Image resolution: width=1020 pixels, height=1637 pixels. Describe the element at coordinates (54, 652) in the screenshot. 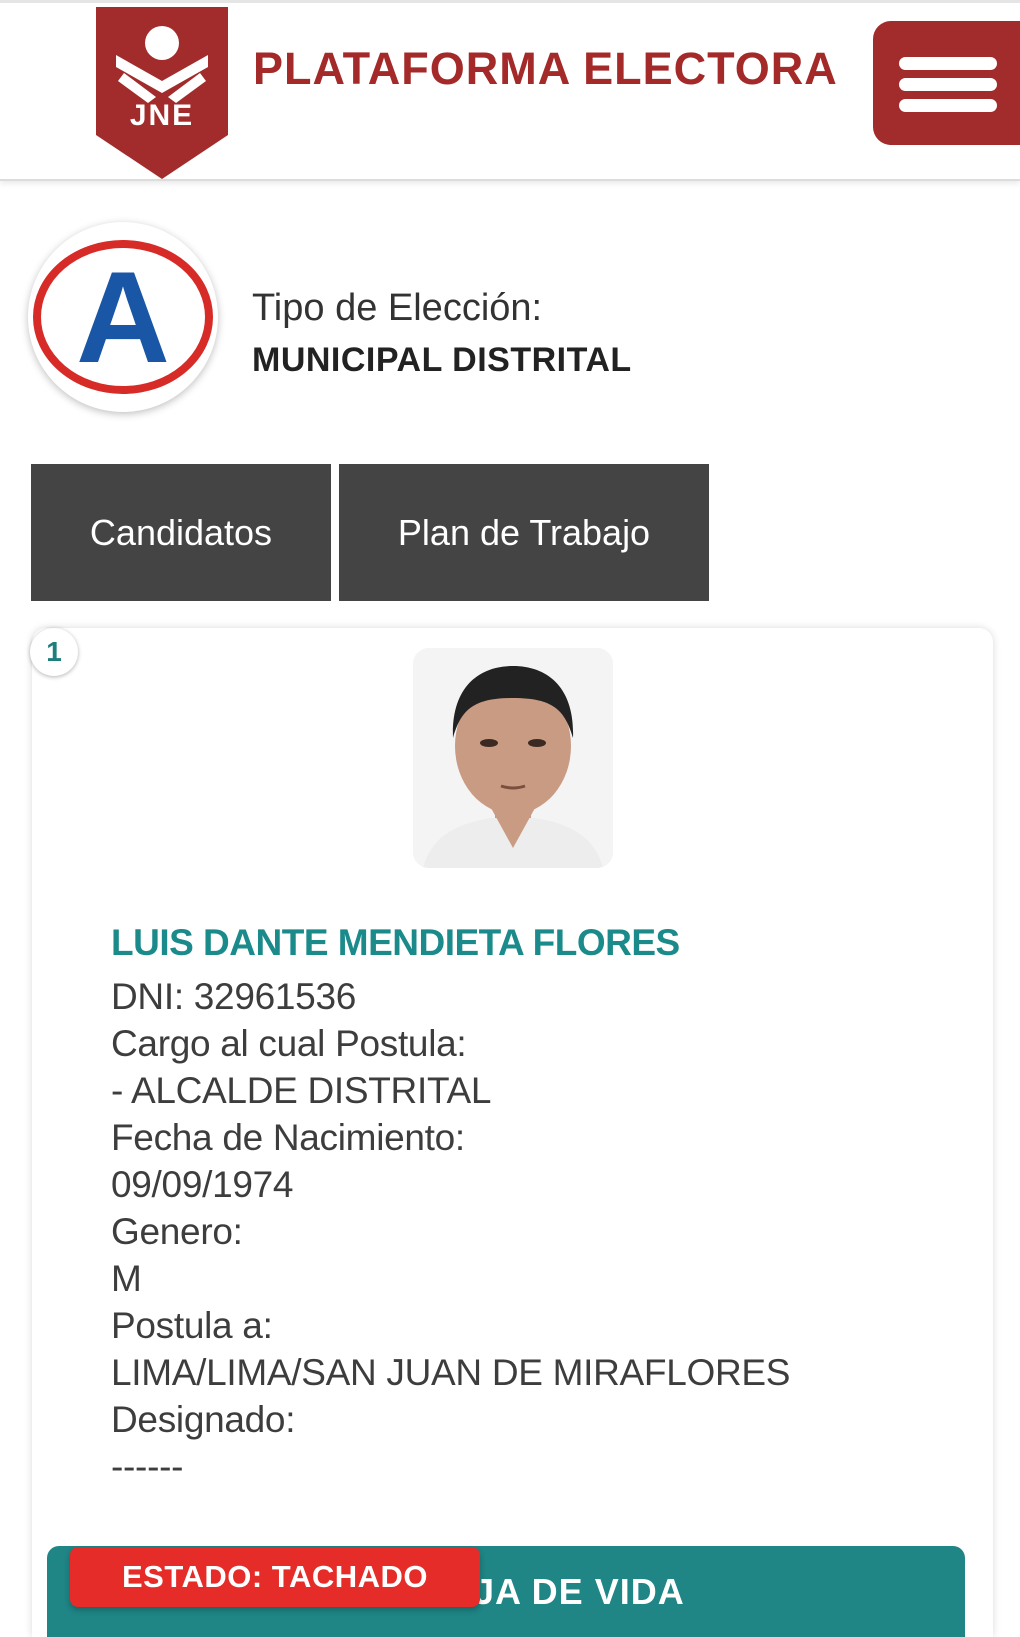

I see `candidate-number-badge: 1` at that location.